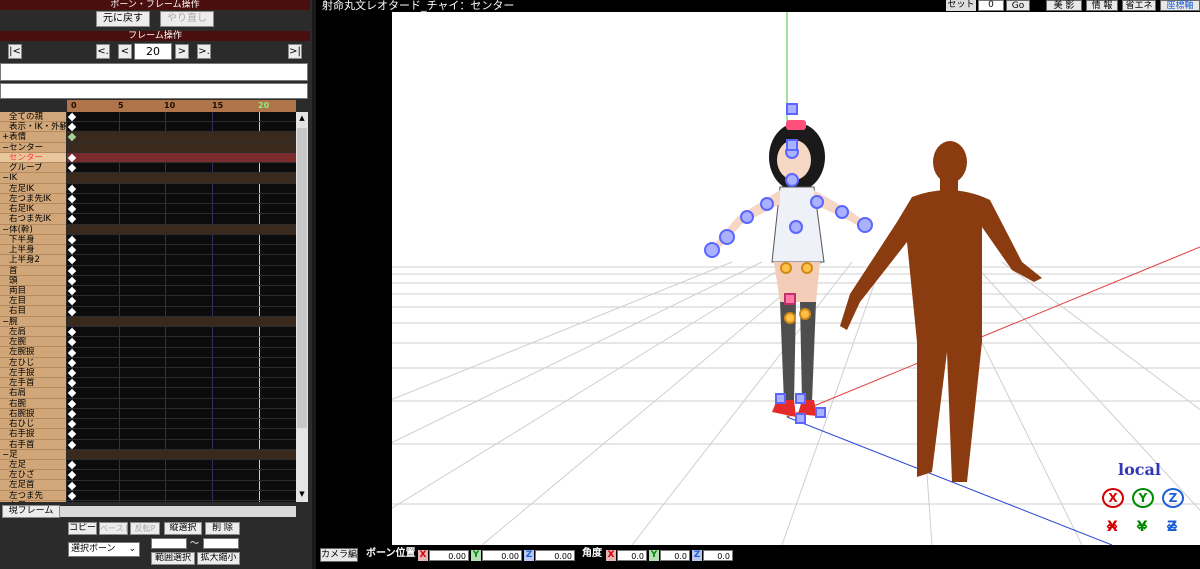 The image size is (1200, 569). What do you see at coordinates (1172, 527) in the screenshot?
I see `move-z-icon: ⇔ Z` at bounding box center [1172, 527].